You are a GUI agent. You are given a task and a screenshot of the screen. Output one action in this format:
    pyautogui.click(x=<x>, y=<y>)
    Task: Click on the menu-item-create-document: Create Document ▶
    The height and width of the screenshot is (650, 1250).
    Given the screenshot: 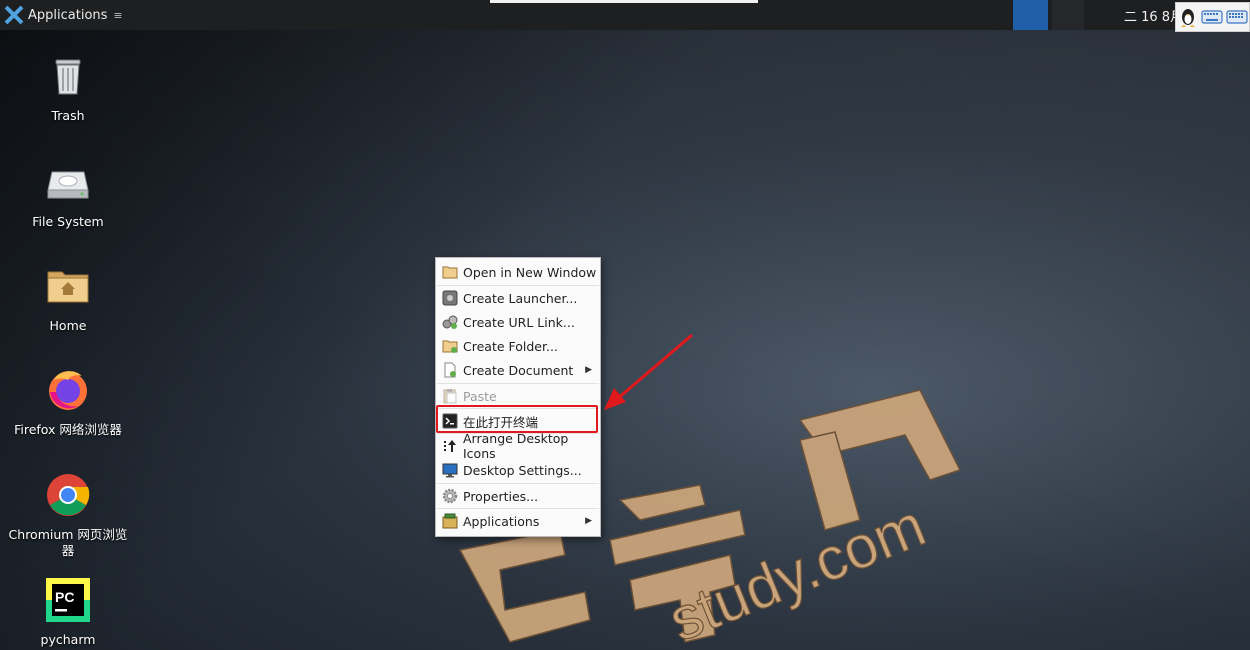 What is the action you would take?
    pyautogui.click(x=518, y=370)
    